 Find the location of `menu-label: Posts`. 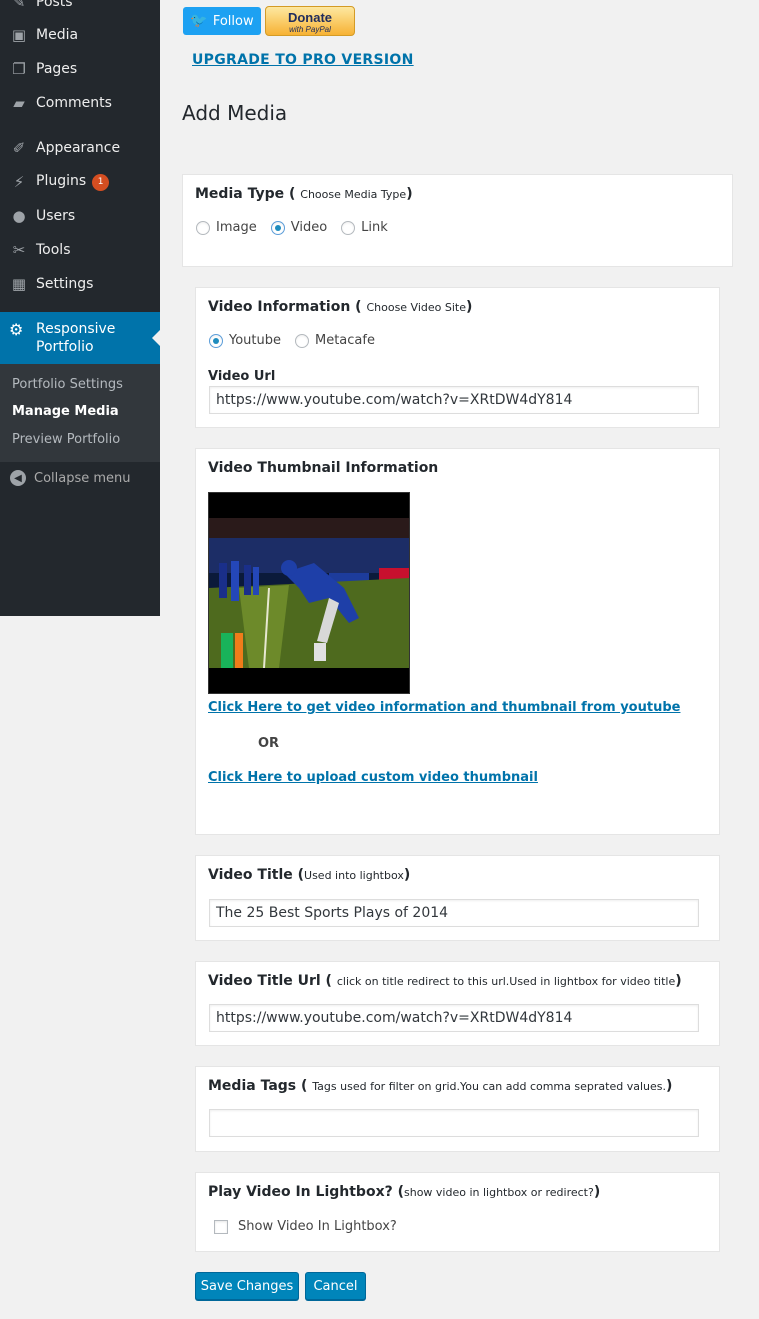

menu-label: Posts is located at coordinates (54, 5).